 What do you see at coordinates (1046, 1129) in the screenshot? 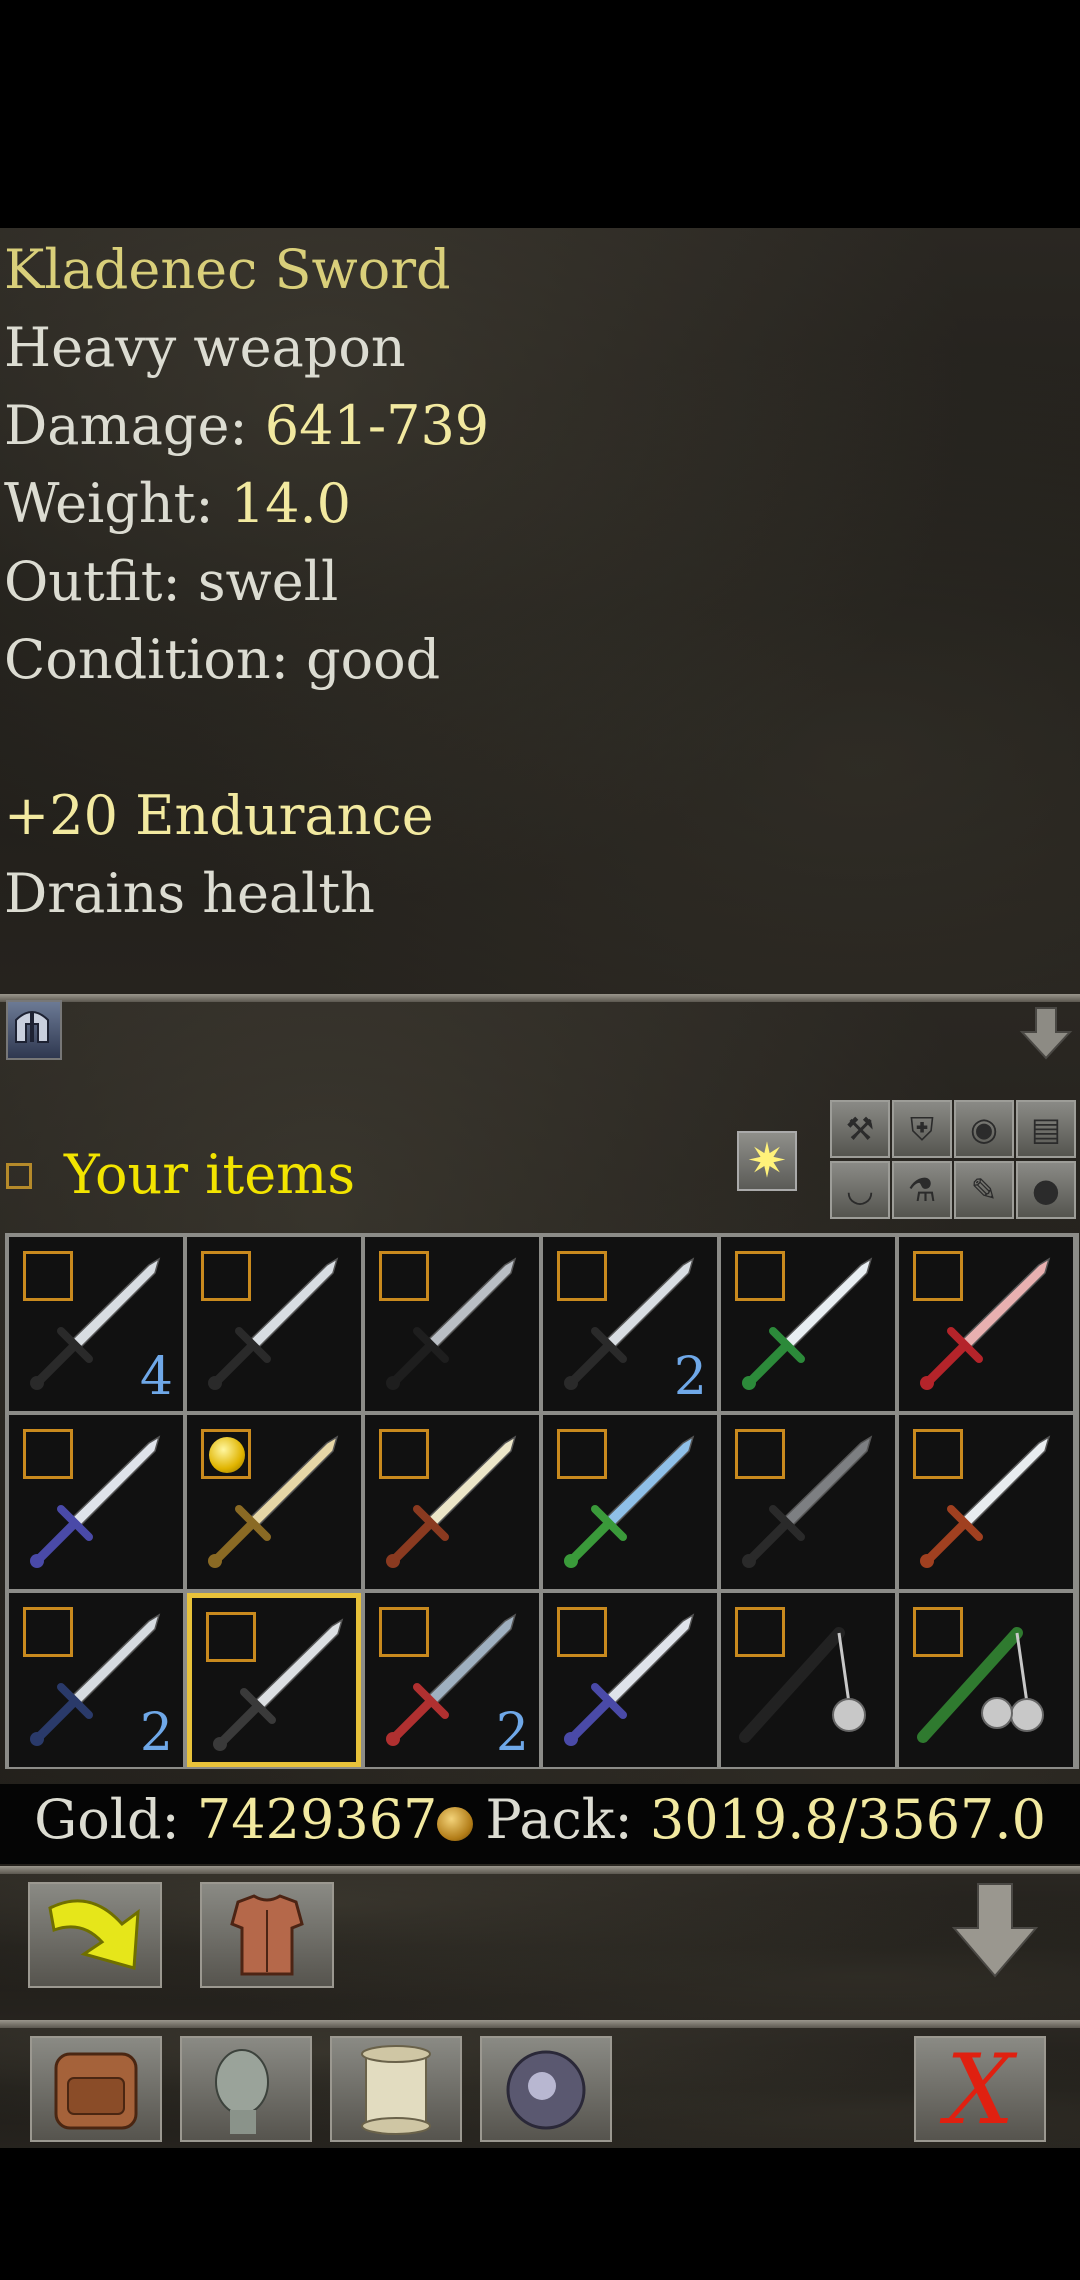
I see `filter-container-icon: ▤` at bounding box center [1046, 1129].